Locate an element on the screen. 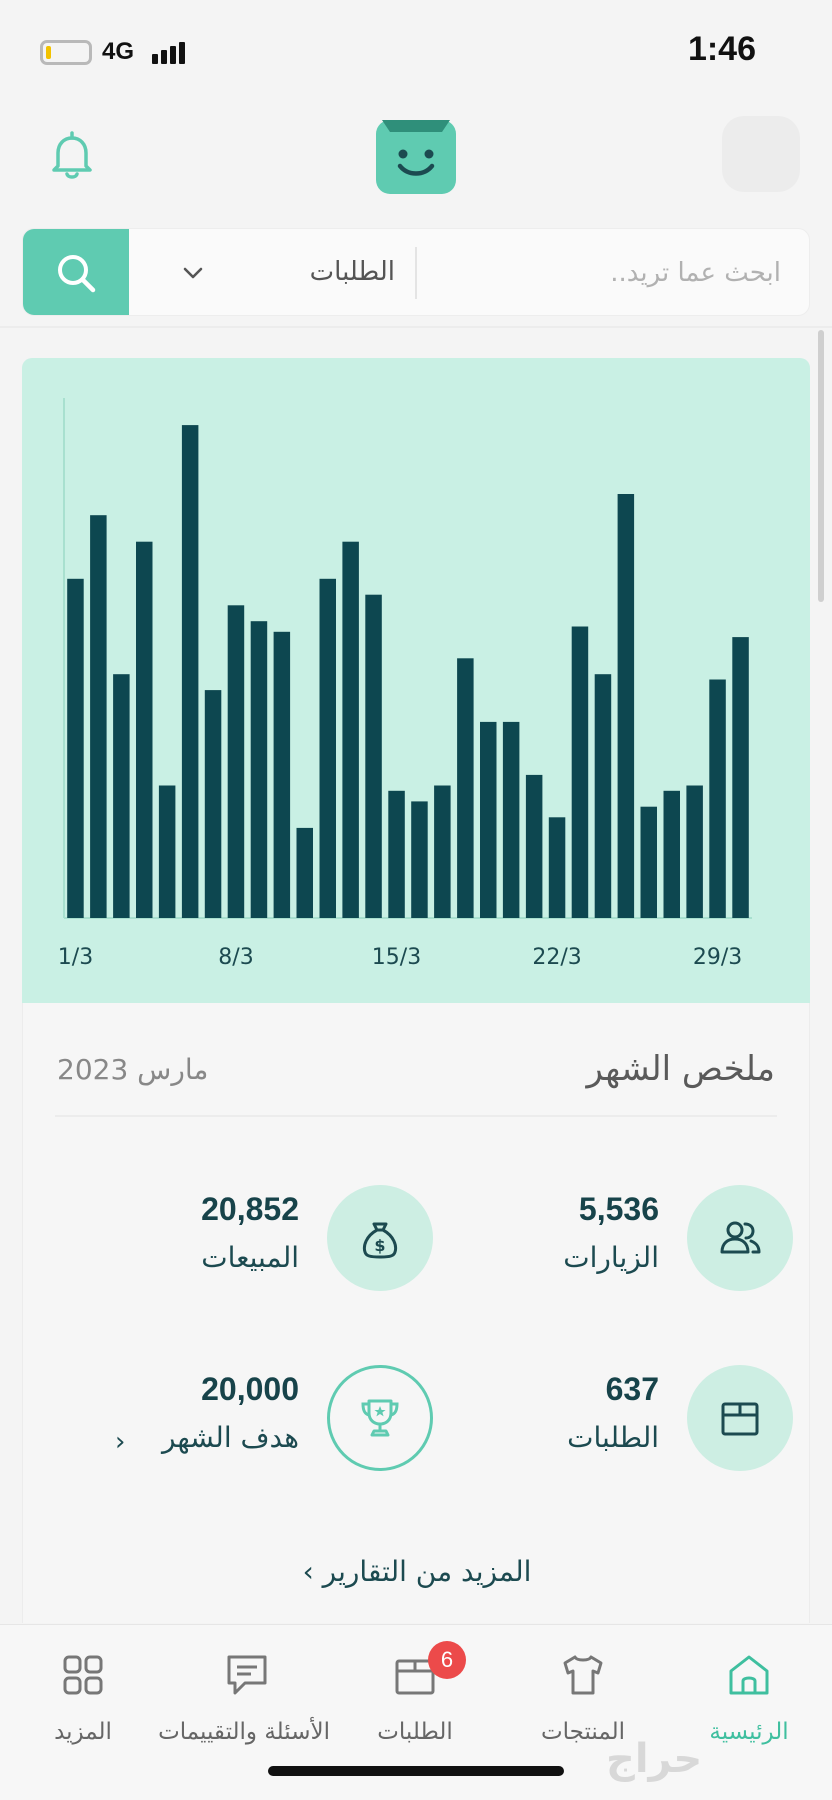 The width and height of the screenshot is (832, 1800). stat-month-goal: 20,000 هدف الشهر › is located at coordinates (253, 1420).